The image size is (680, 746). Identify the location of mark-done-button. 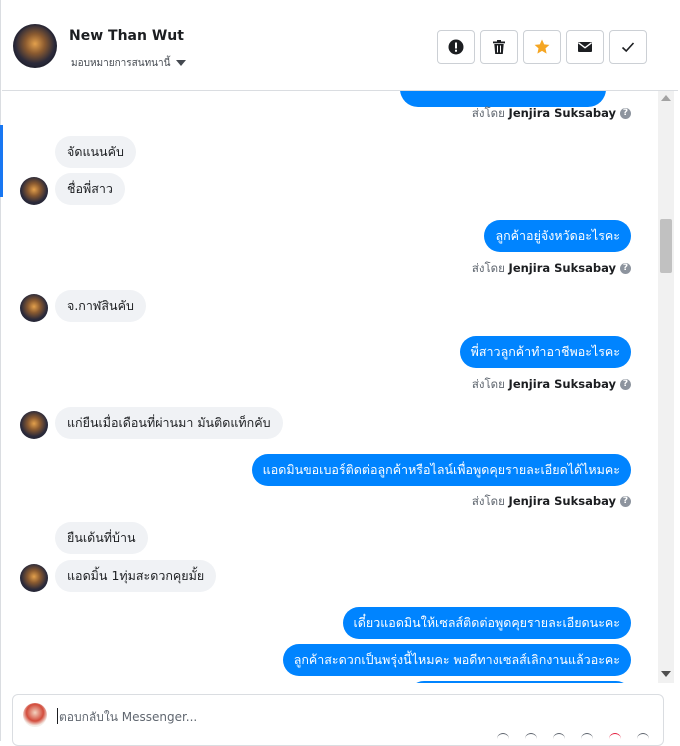
(628, 47).